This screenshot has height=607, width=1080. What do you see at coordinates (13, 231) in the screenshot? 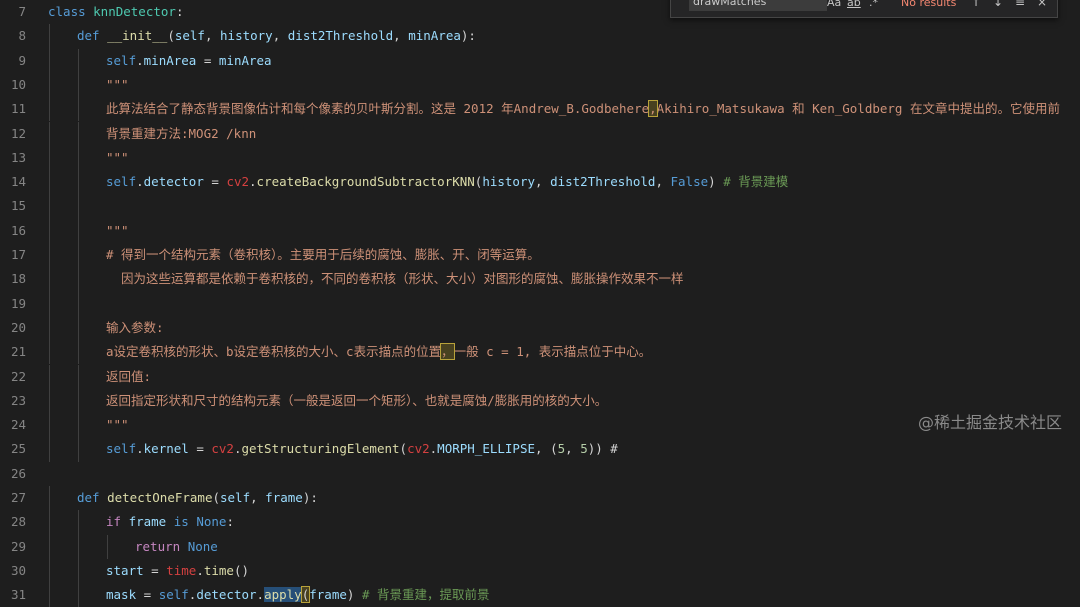
I see `line-number: 16` at bounding box center [13, 231].